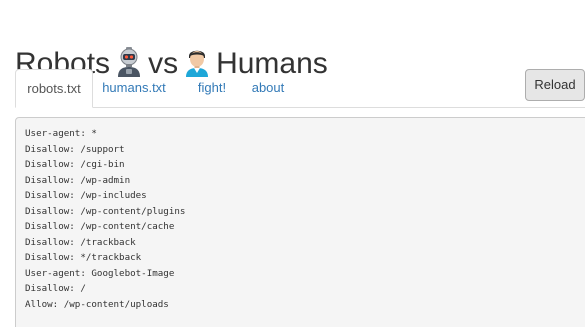 This screenshot has width=585, height=327. What do you see at coordinates (134, 88) in the screenshot?
I see `tab-humans-txt: humans.txt` at bounding box center [134, 88].